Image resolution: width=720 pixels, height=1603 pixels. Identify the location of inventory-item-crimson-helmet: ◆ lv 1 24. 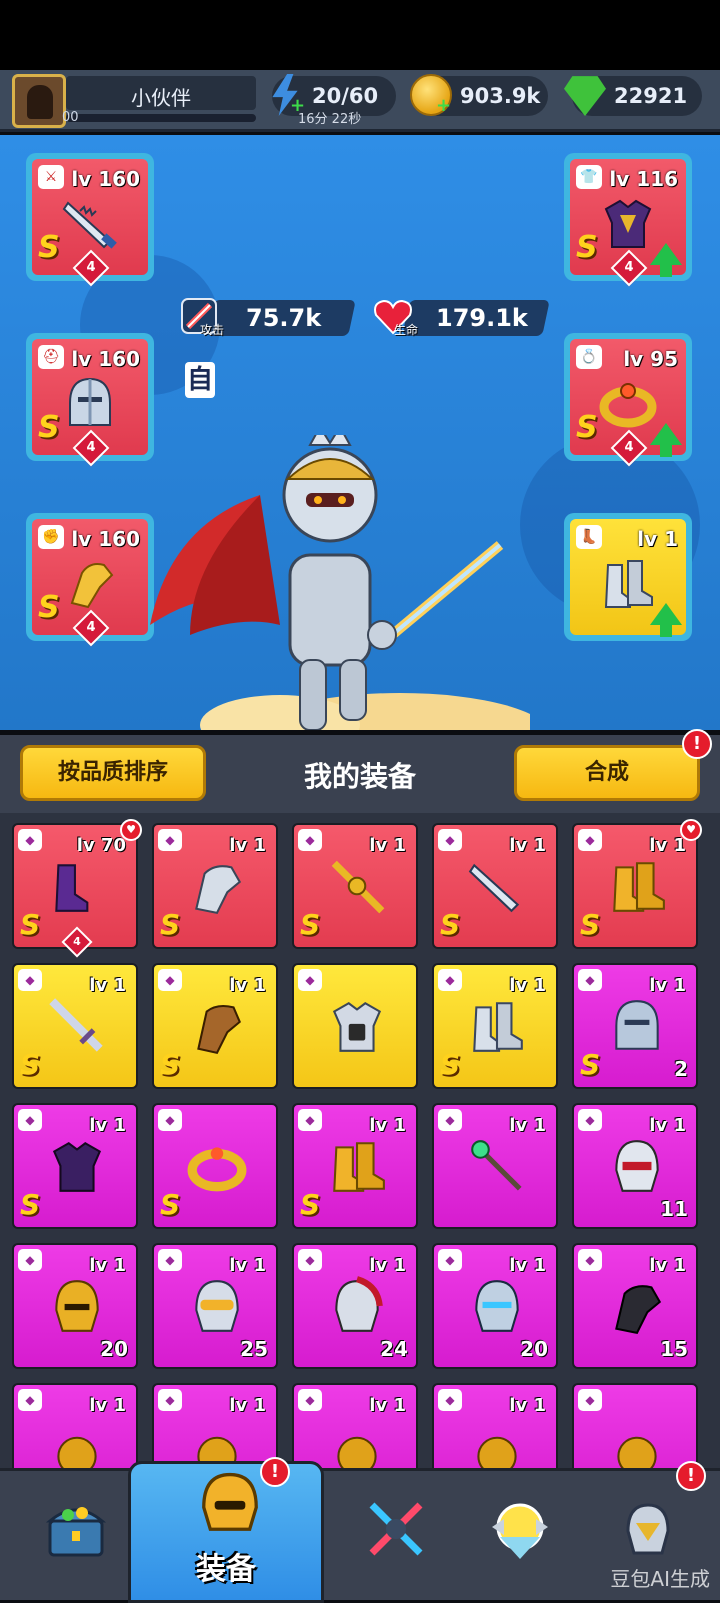
(355, 1306).